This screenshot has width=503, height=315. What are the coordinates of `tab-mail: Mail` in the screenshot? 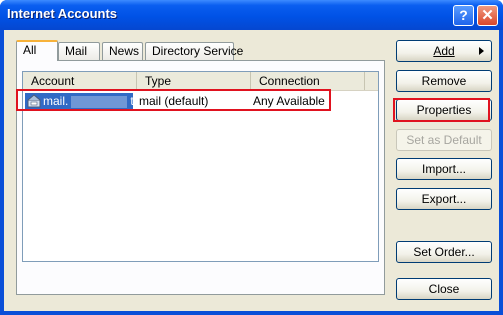 It's located at (79, 51).